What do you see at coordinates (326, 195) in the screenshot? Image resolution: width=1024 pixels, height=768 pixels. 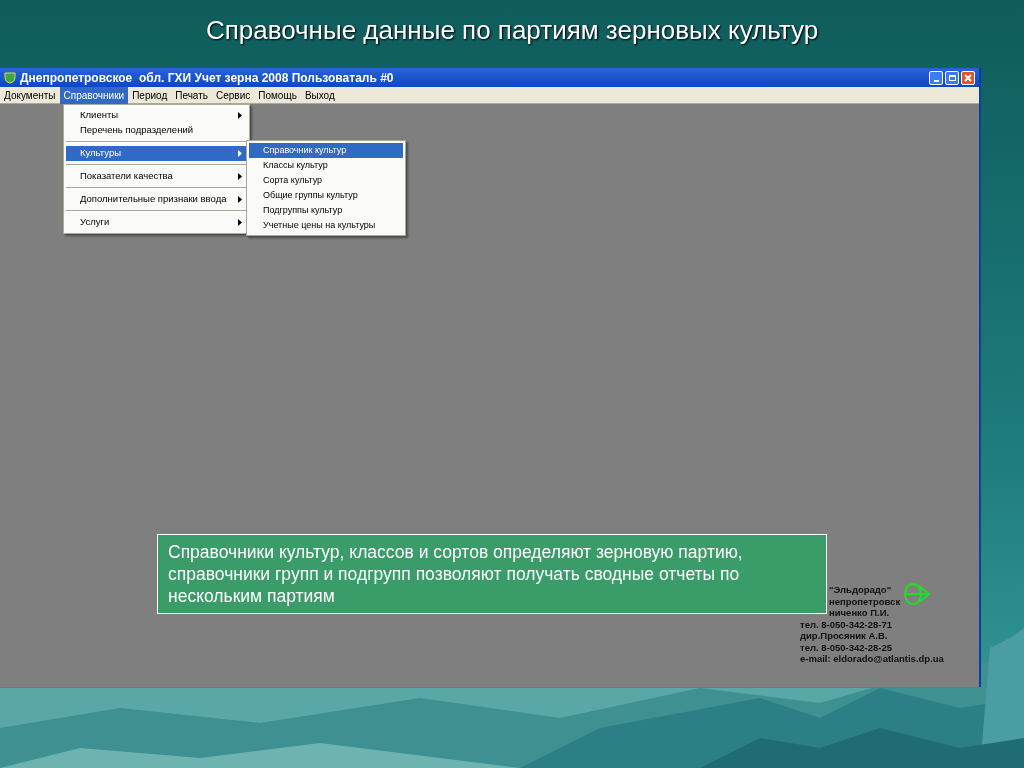 I see `menu-entry: Общие группы культур` at bounding box center [326, 195].